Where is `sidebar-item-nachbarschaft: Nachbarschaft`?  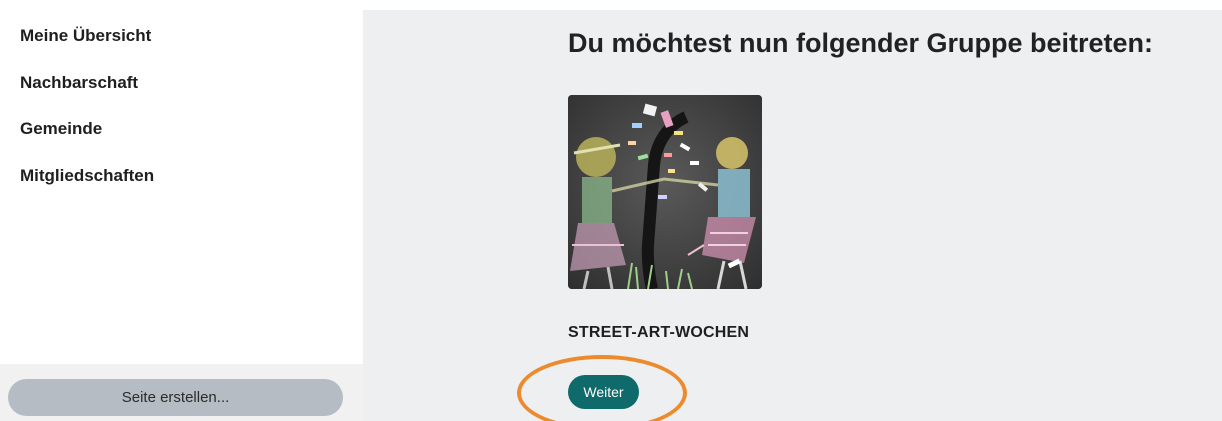
sidebar-item-nachbarschaft: Nachbarschaft is located at coordinates (87, 83).